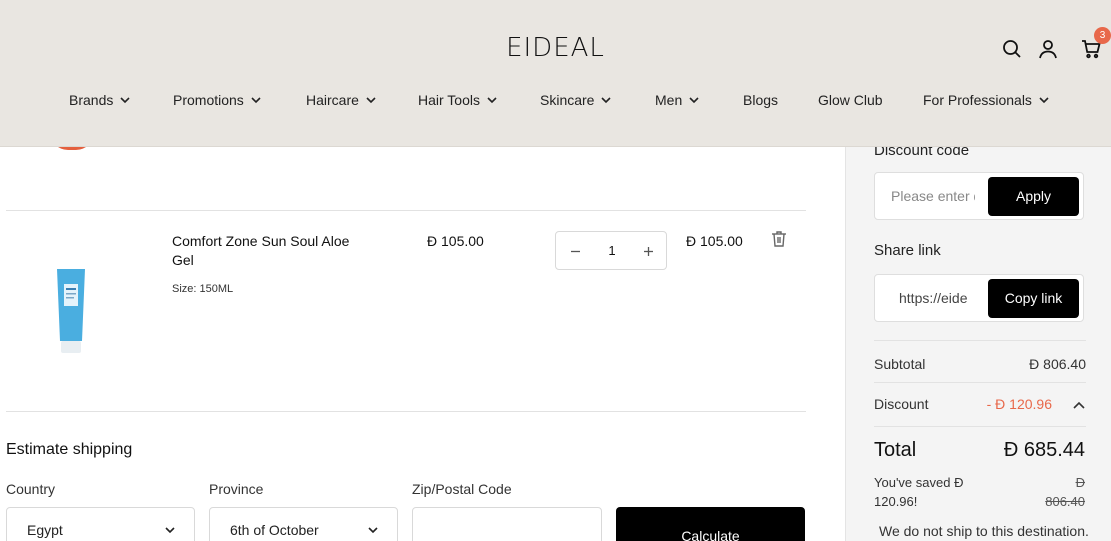 Image resolution: width=1111 pixels, height=541 pixels. I want to click on nav-label: For Professionals, so click(977, 100).